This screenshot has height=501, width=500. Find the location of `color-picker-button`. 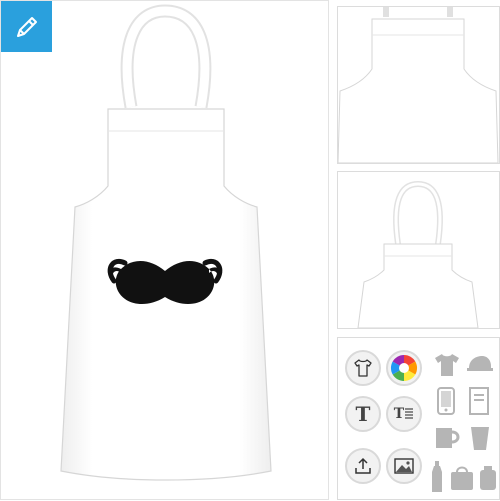

color-picker-button is located at coordinates (404, 368).